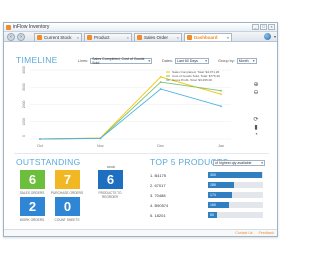 The height and width of the screenshot is (265, 320). I want to click on zoom-tools: ⊕ ⊖, so click(256, 88).